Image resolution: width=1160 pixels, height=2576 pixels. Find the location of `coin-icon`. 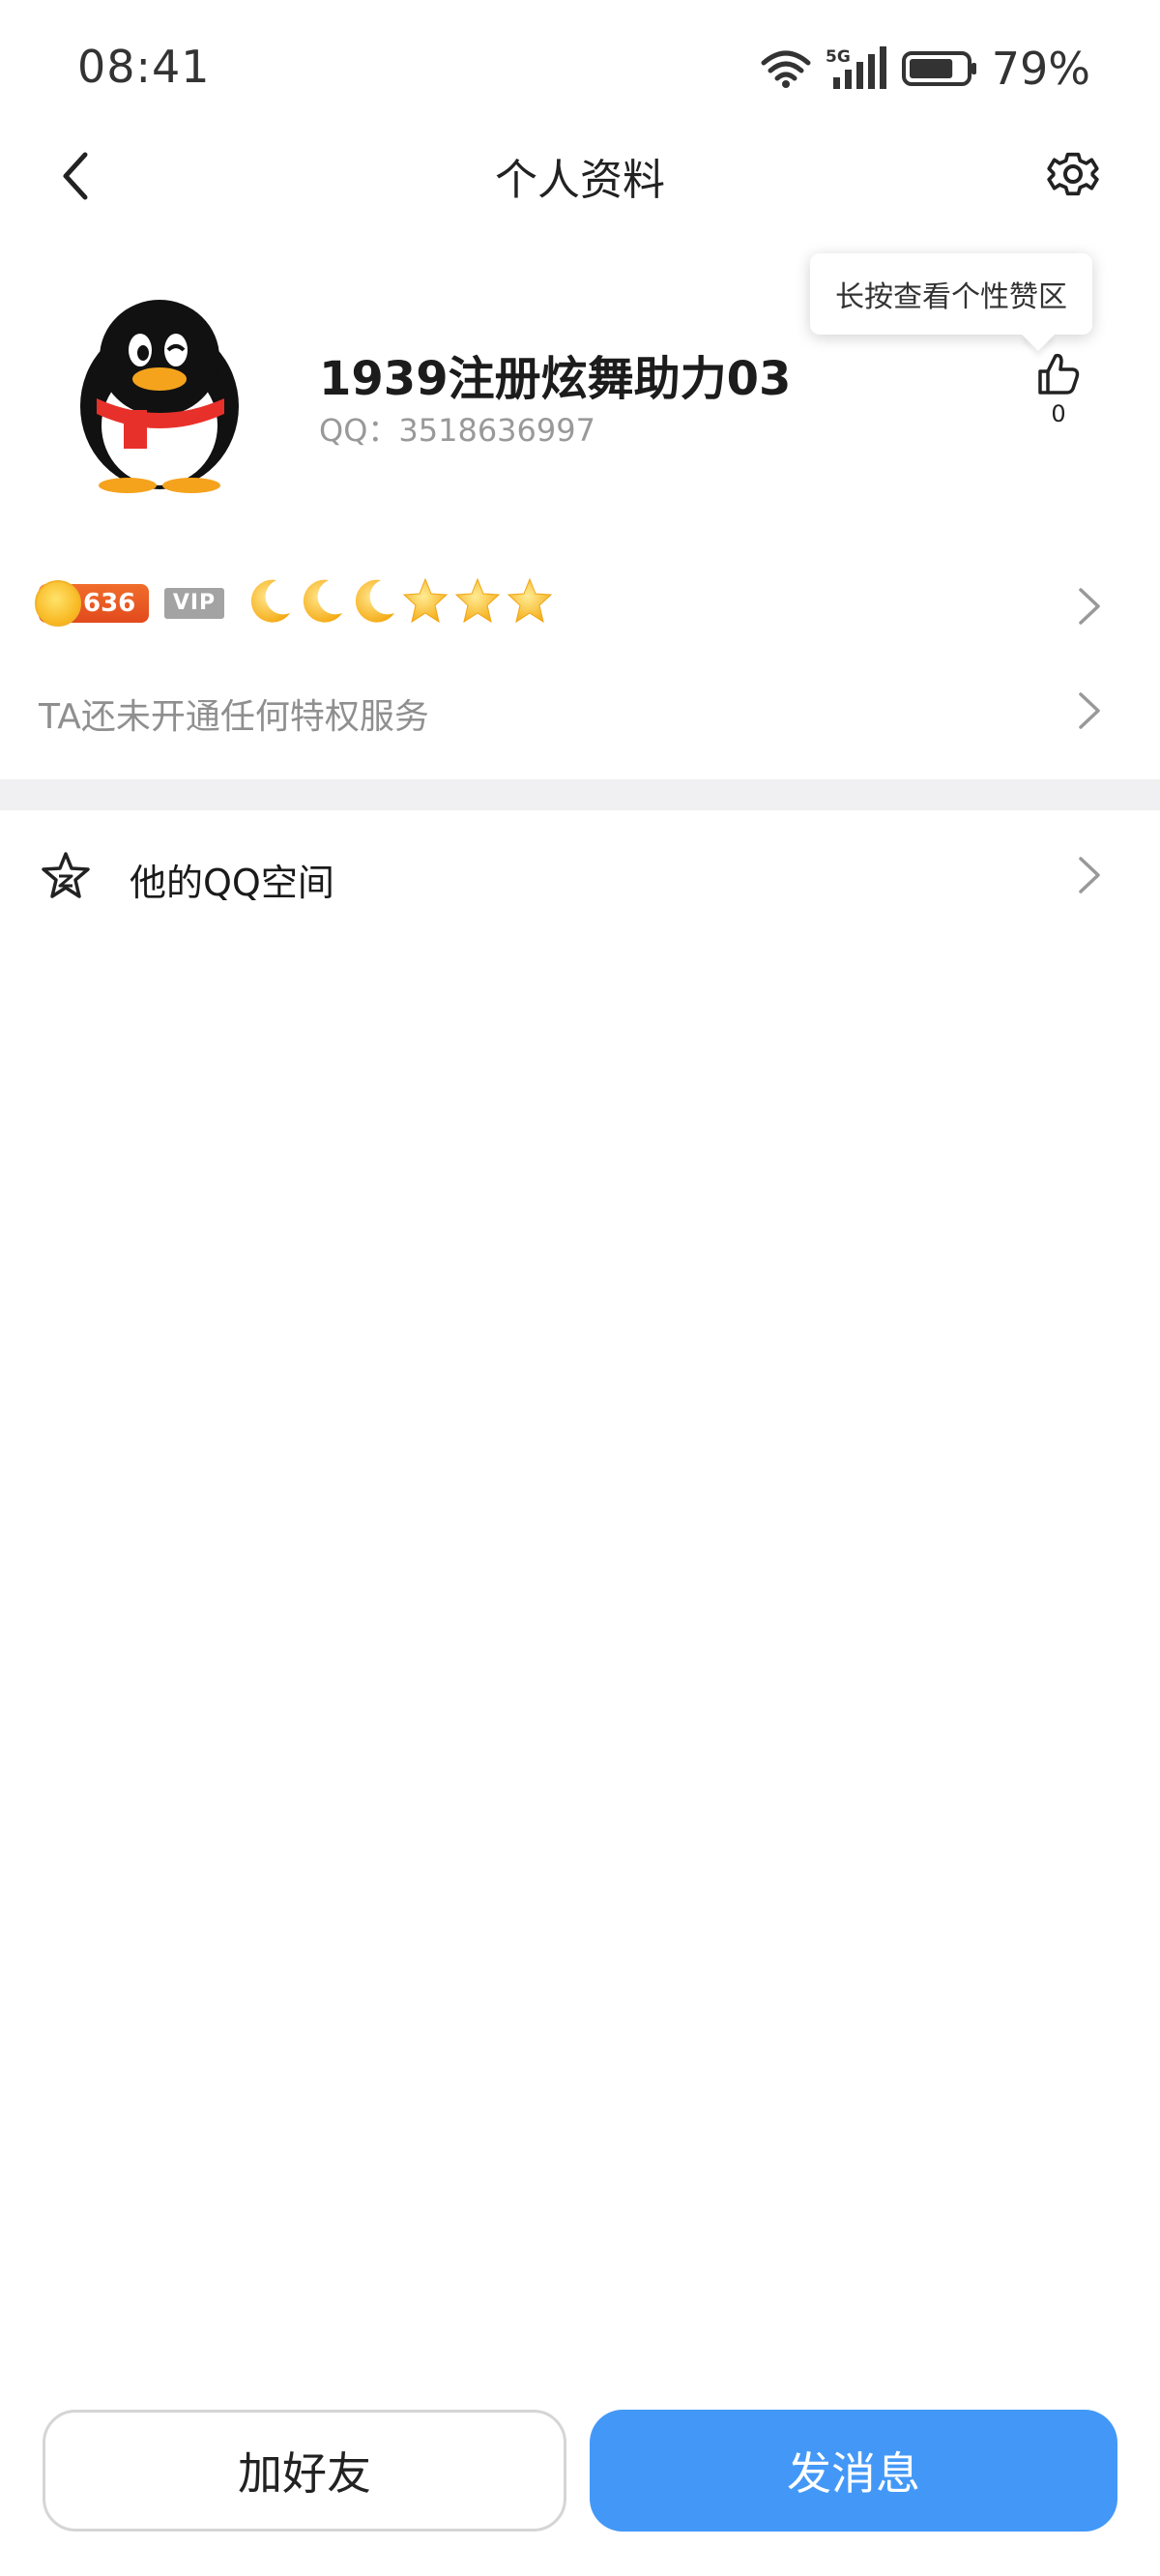

coin-icon is located at coordinates (58, 603).